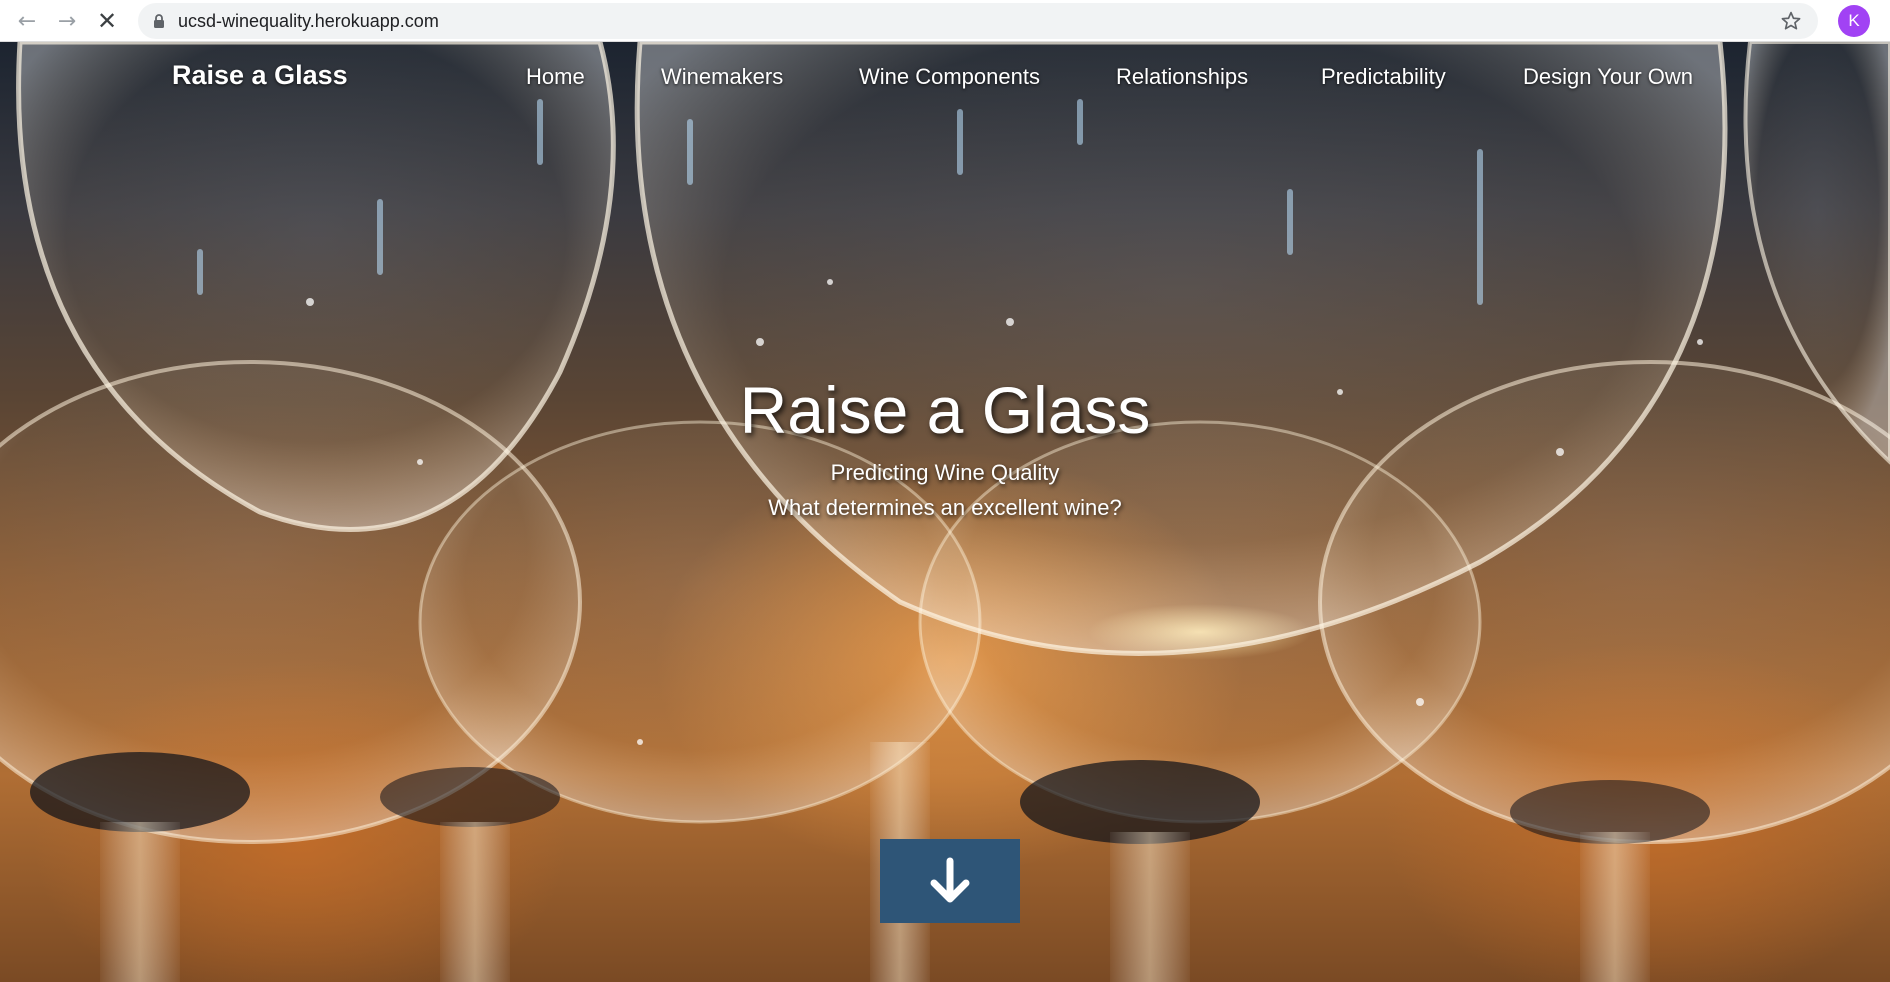  I want to click on hero-subtitle: Predicting Wine Quality, so click(945, 472).